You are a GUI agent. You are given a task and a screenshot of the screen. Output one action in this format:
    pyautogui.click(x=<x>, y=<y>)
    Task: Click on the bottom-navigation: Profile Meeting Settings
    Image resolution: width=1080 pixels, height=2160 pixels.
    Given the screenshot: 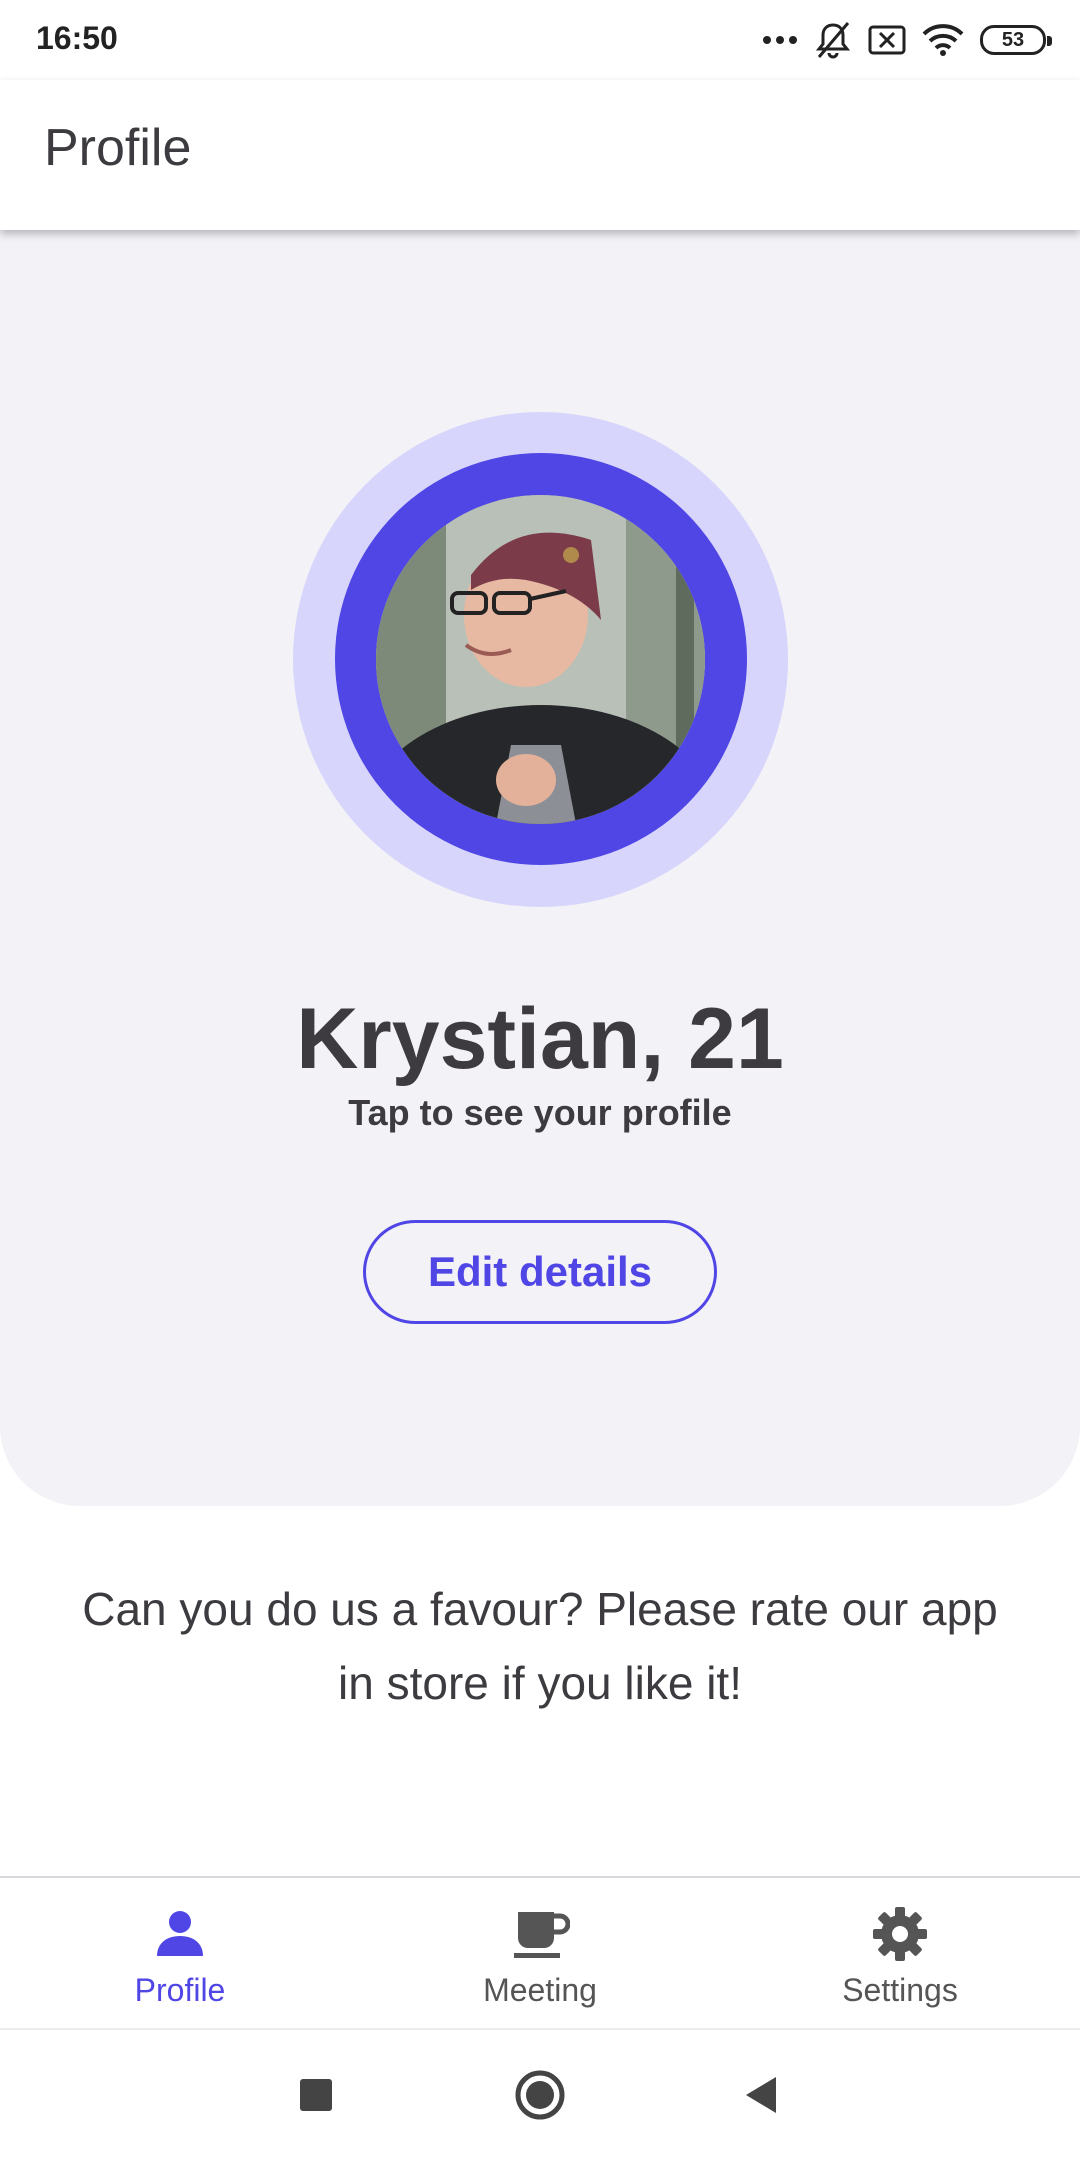 What is the action you would take?
    pyautogui.click(x=540, y=1953)
    